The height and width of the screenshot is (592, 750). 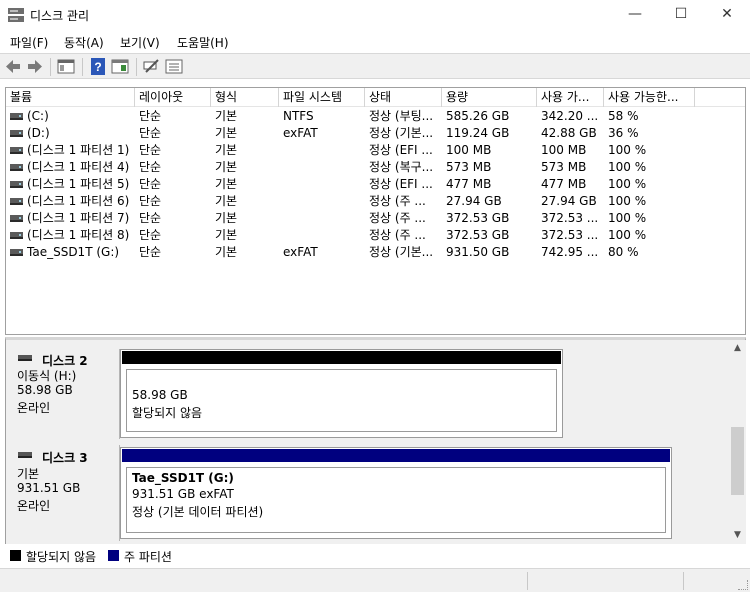 What do you see at coordinates (61, 557) in the screenshot?
I see `legend-unallocated-label: 할당되지 않음` at bounding box center [61, 557].